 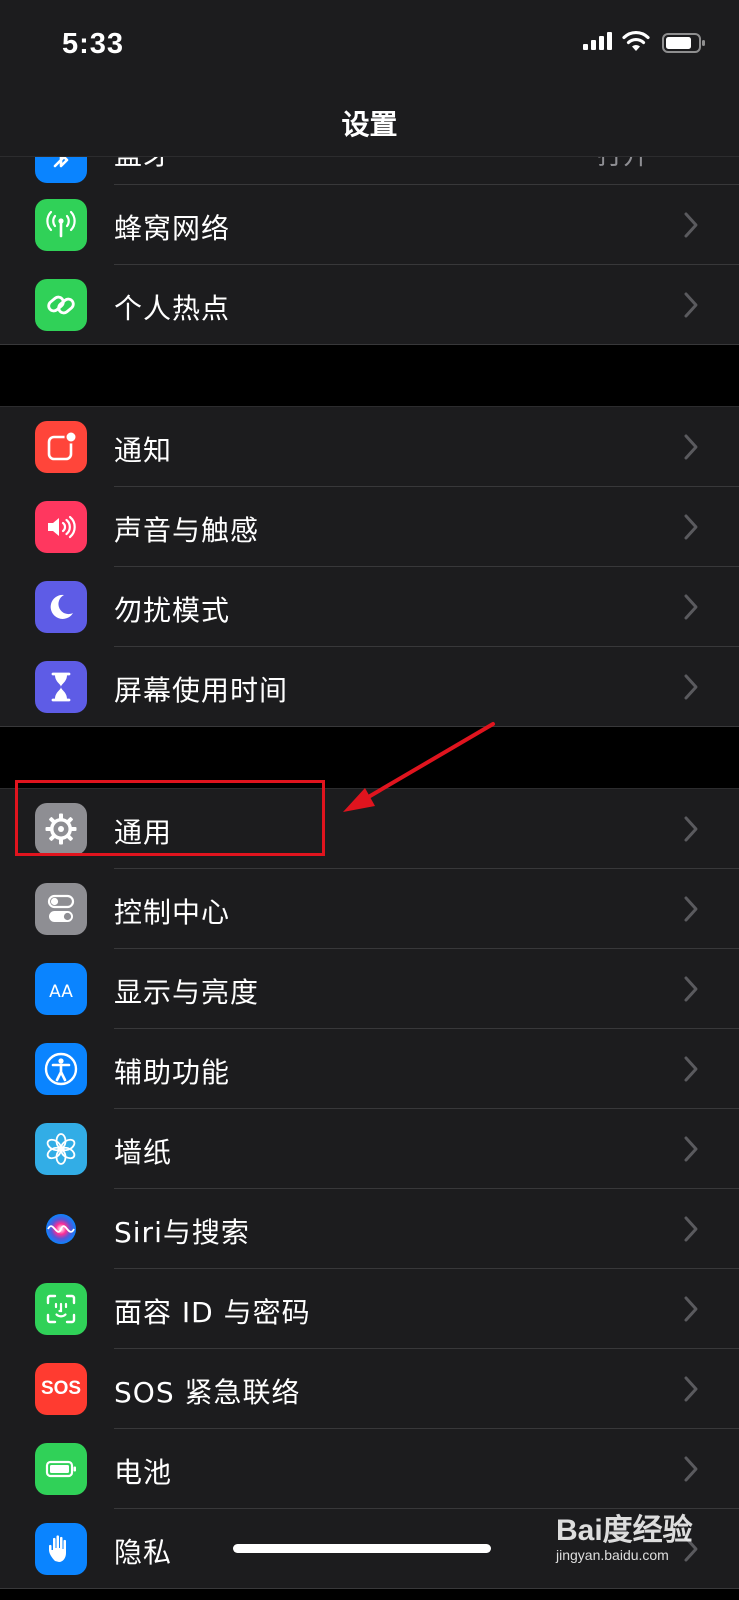 What do you see at coordinates (369, 47) in the screenshot?
I see `status-bar: 5:33` at bounding box center [369, 47].